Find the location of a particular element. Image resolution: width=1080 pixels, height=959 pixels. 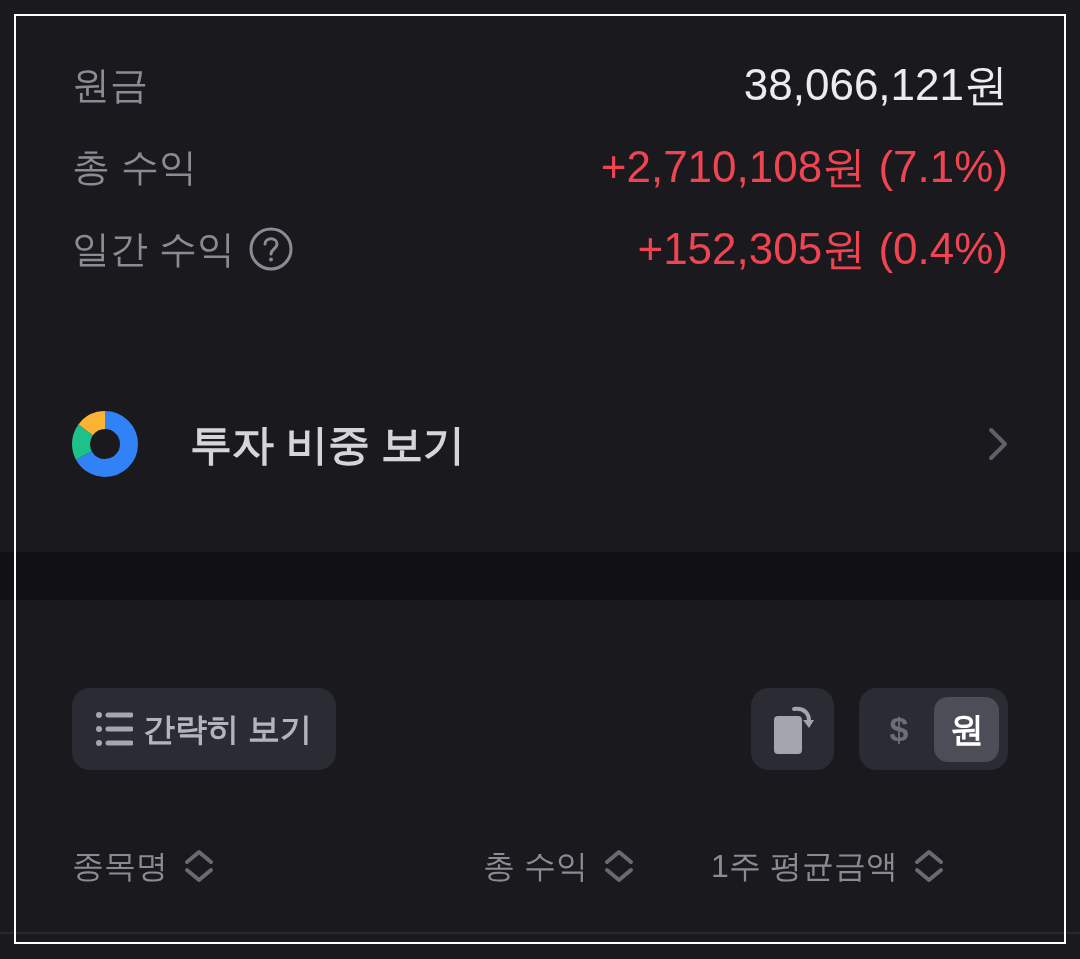

rotate-page-icon is located at coordinates (792, 729).